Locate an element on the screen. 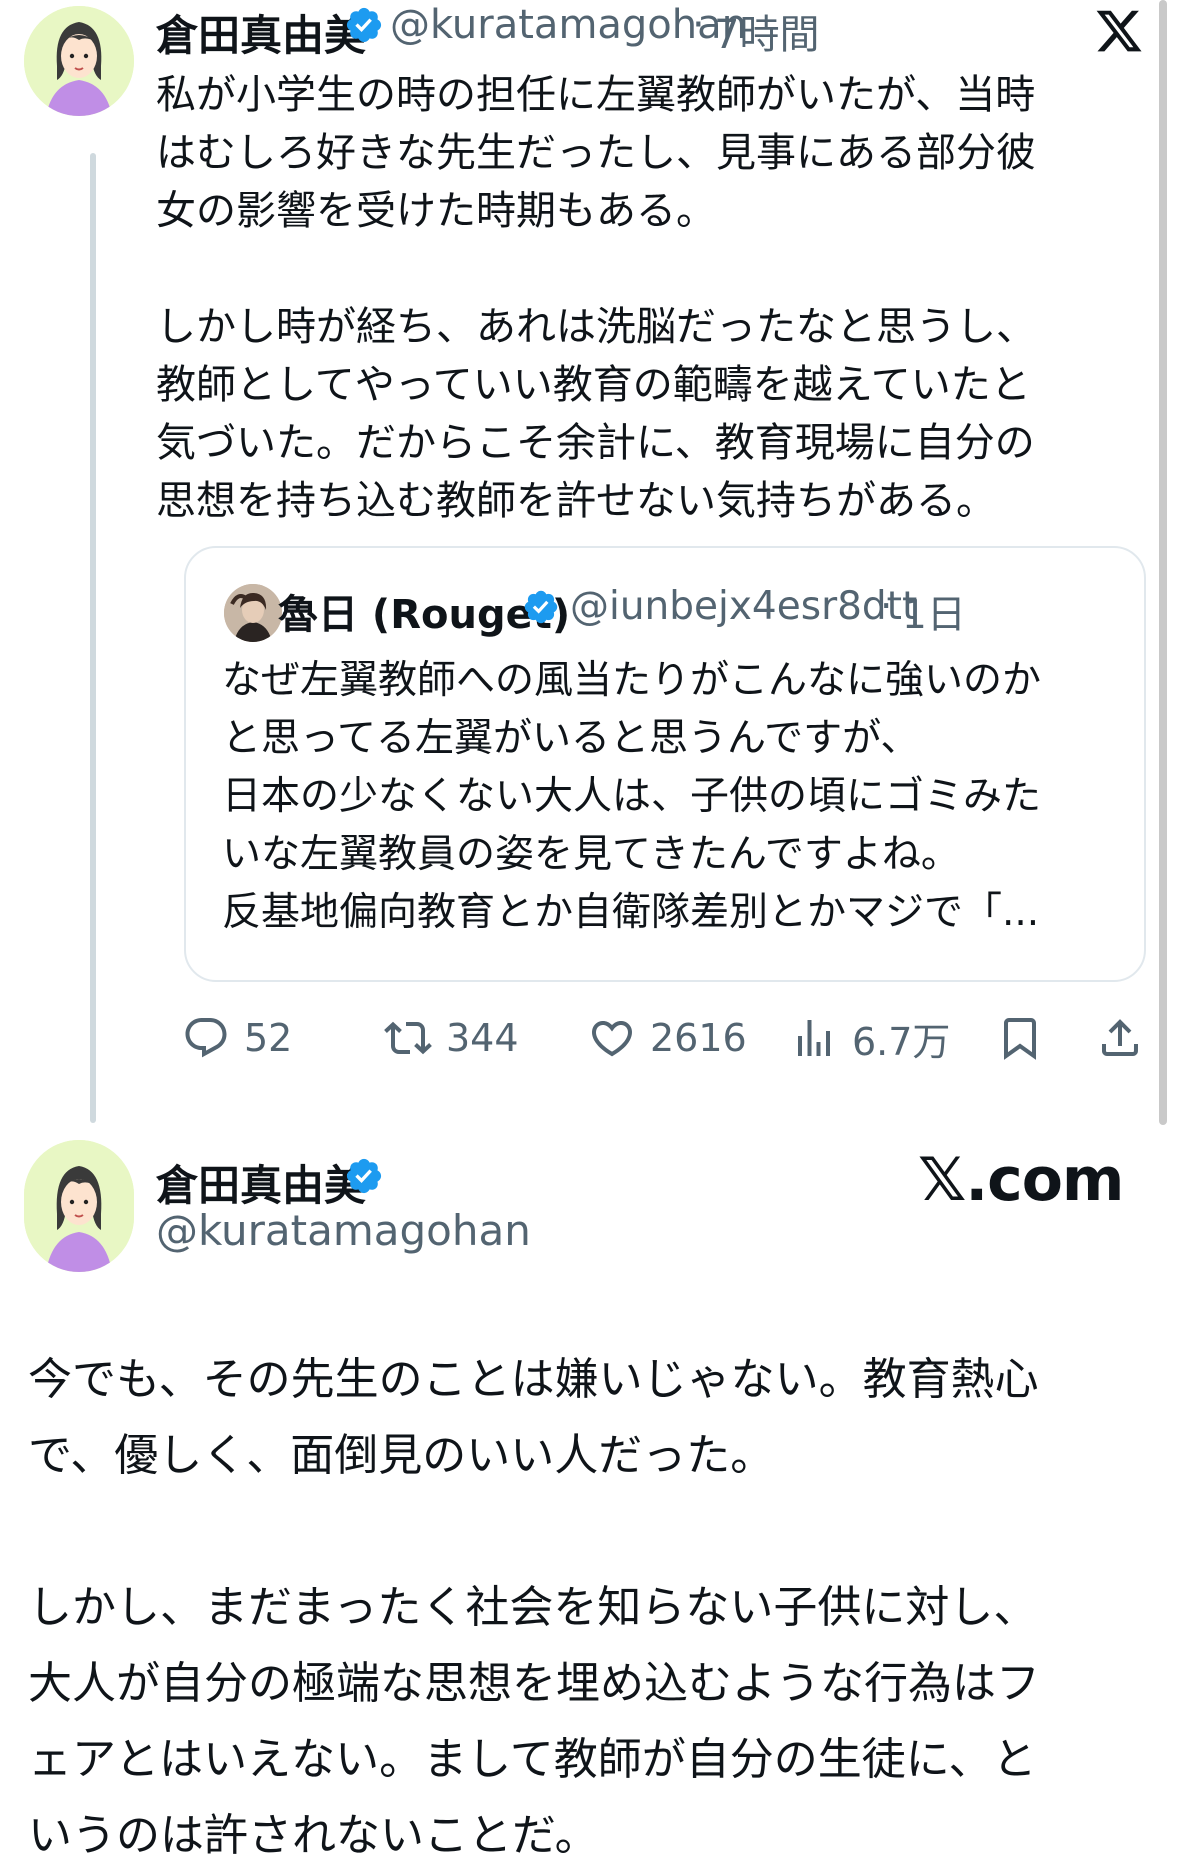 This screenshot has height=1859, width=1179. person-portrait-icon is located at coordinates (253, 613).